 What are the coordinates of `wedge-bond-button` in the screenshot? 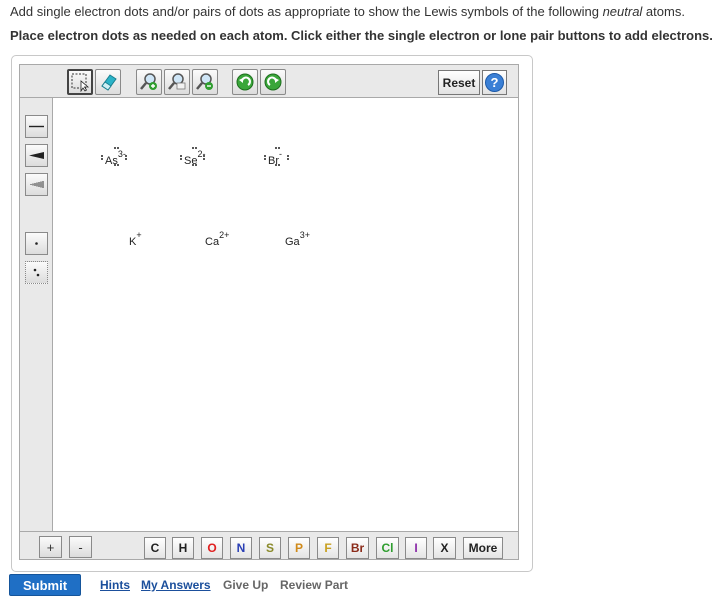 It's located at (36, 155).